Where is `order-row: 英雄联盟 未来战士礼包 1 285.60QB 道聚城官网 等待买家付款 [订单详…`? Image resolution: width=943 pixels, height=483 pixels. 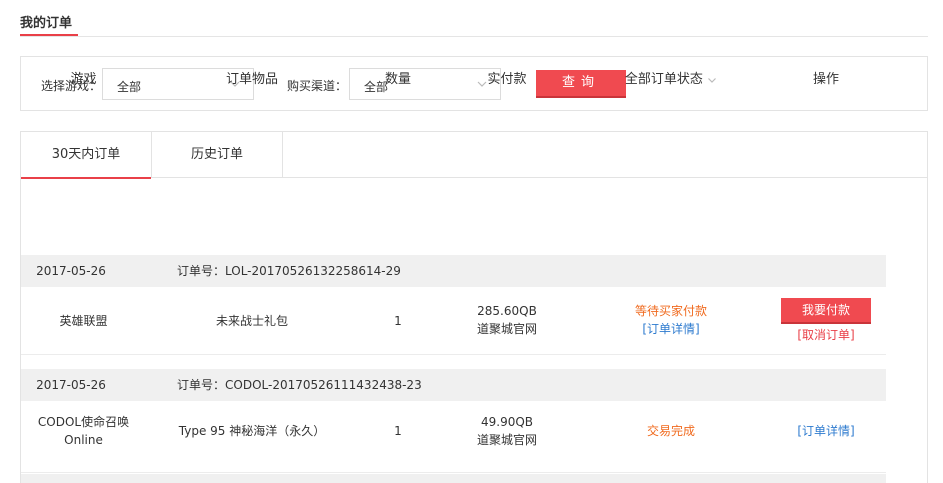
order-row: 英雄联盟 未来战士礼包 1 285.60QB 道聚城官网 等待买家付款 [订单详… is located at coordinates (453, 321).